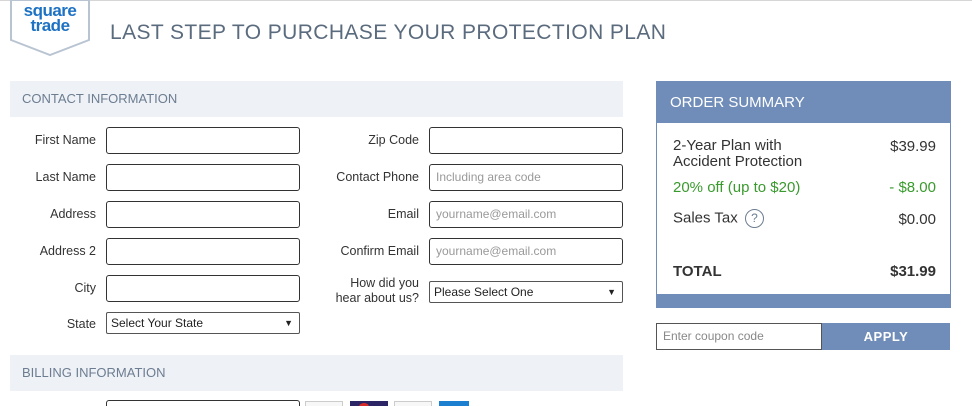 The width and height of the screenshot is (972, 406). What do you see at coordinates (384, 283) in the screenshot?
I see `referral-label-line1: How did you` at bounding box center [384, 283].